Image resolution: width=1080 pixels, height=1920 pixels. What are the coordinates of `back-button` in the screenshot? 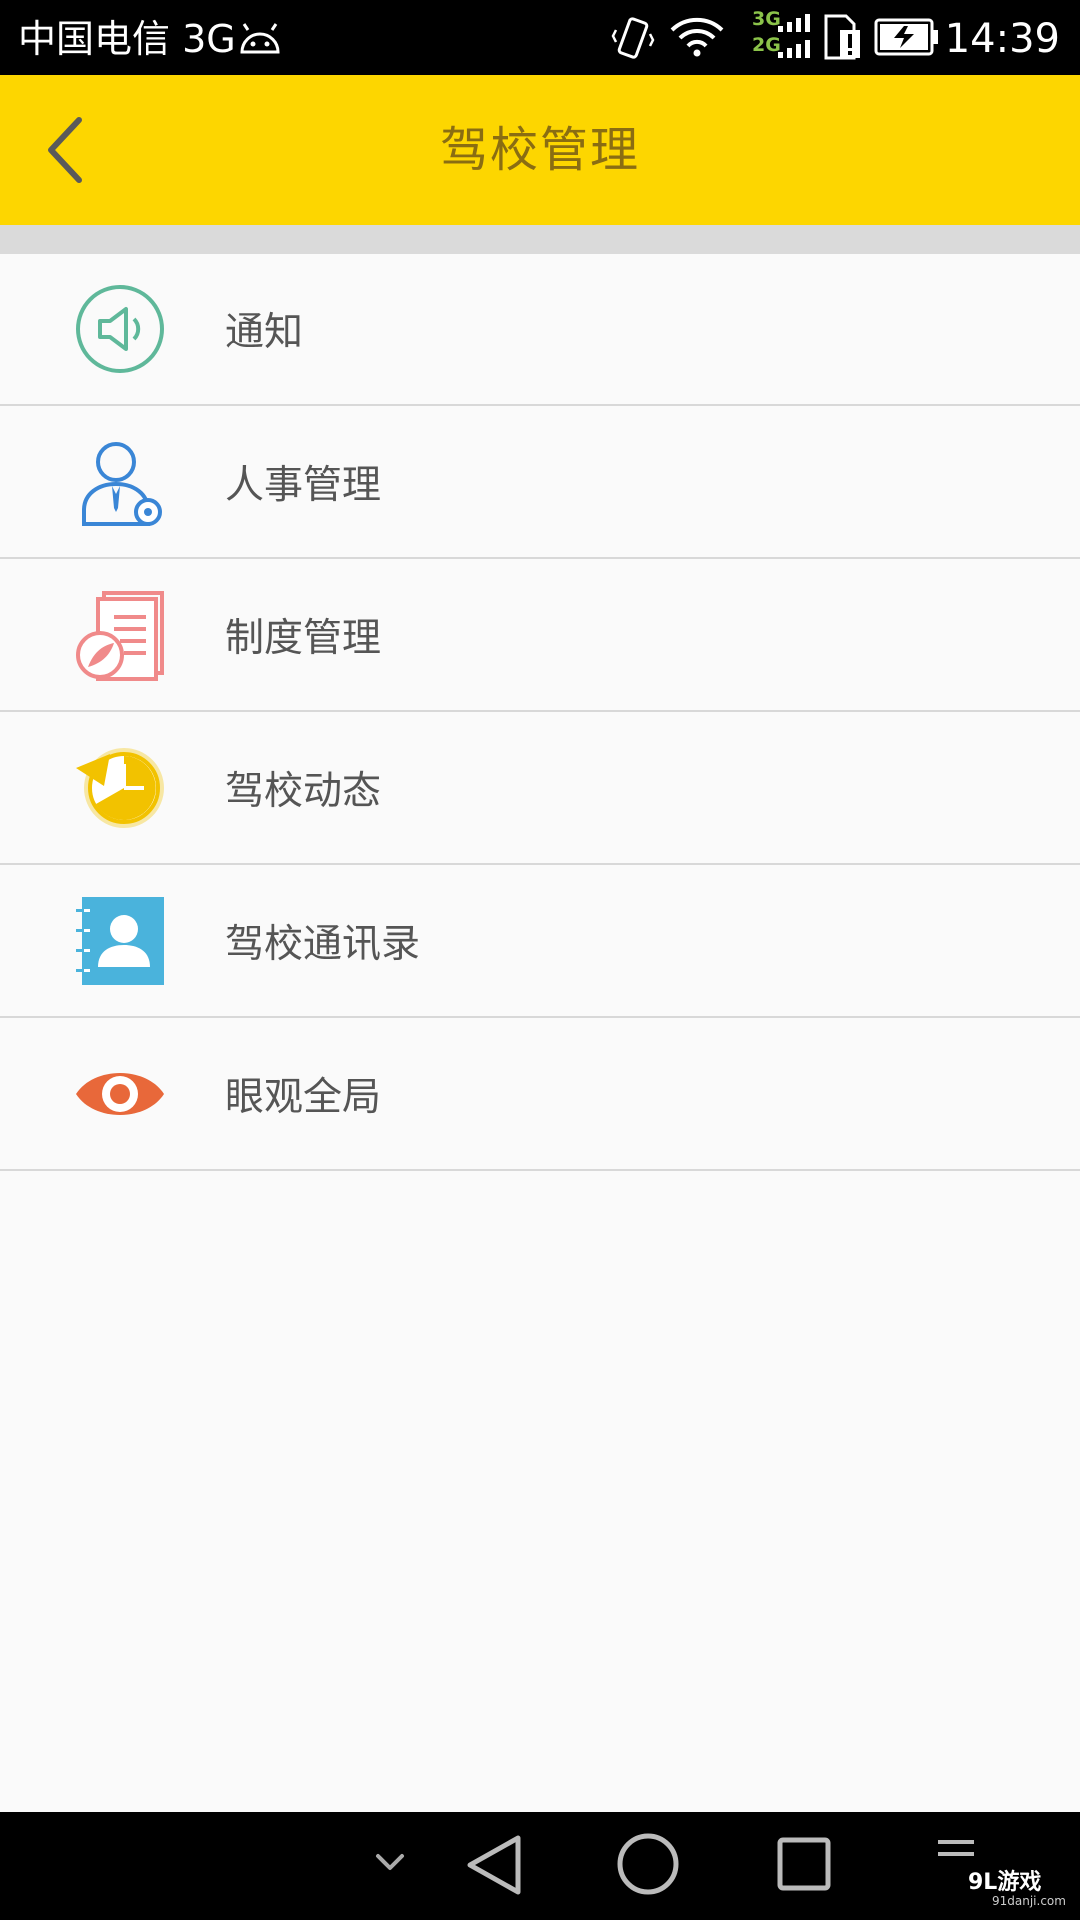 It's located at (65, 150).